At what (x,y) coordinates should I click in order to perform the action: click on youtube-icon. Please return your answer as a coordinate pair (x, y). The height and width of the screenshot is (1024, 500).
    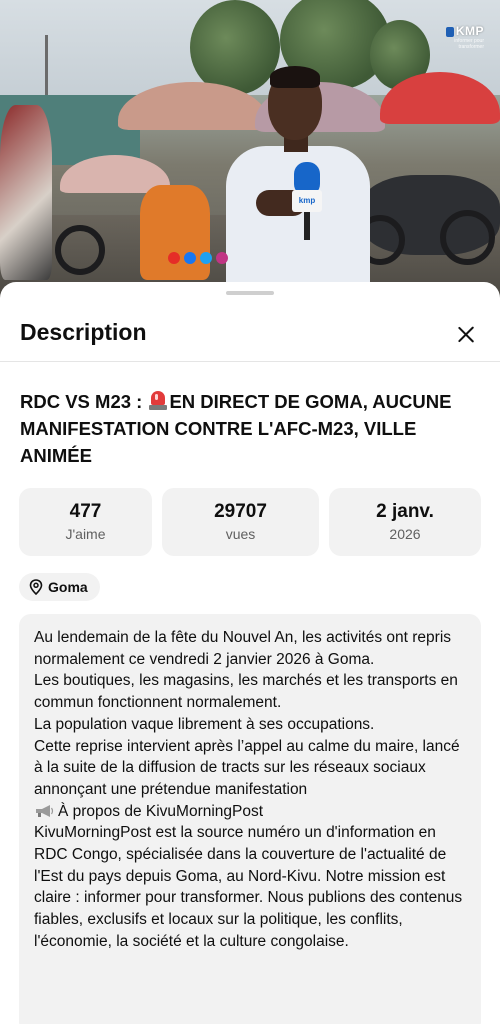
    Looking at the image, I should click on (174, 258).